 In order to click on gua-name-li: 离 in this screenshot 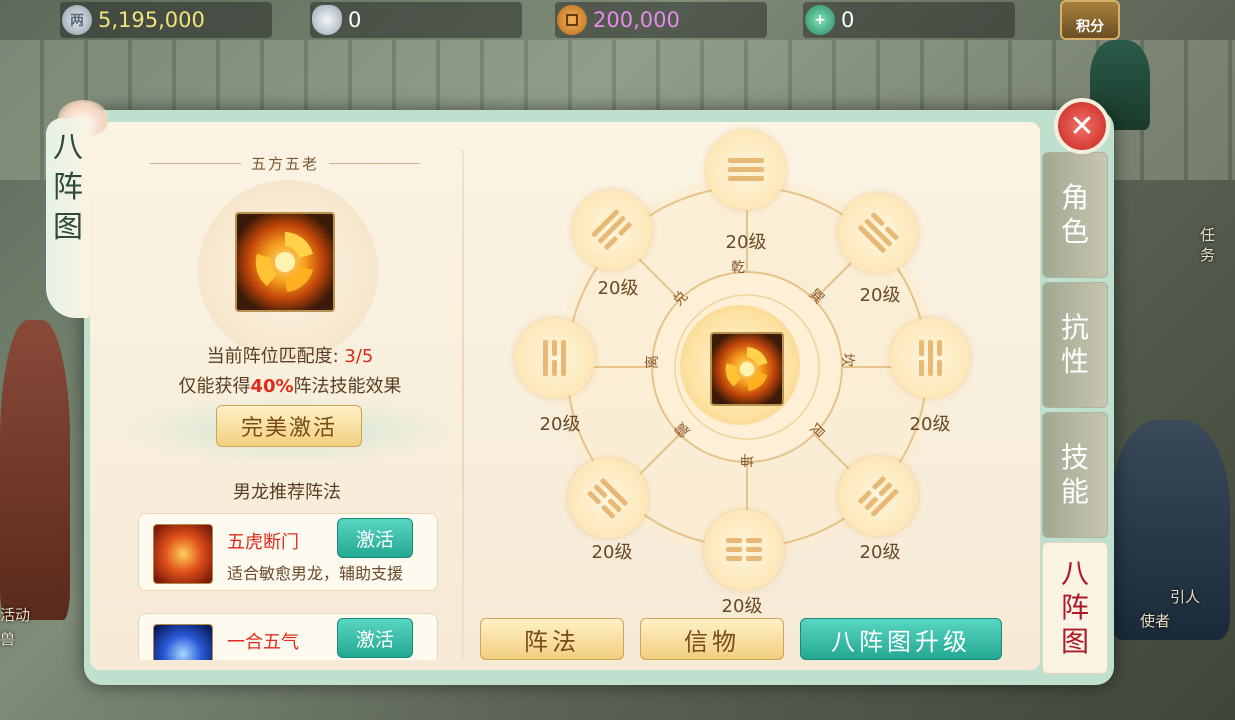, I will do `click(653, 362)`.